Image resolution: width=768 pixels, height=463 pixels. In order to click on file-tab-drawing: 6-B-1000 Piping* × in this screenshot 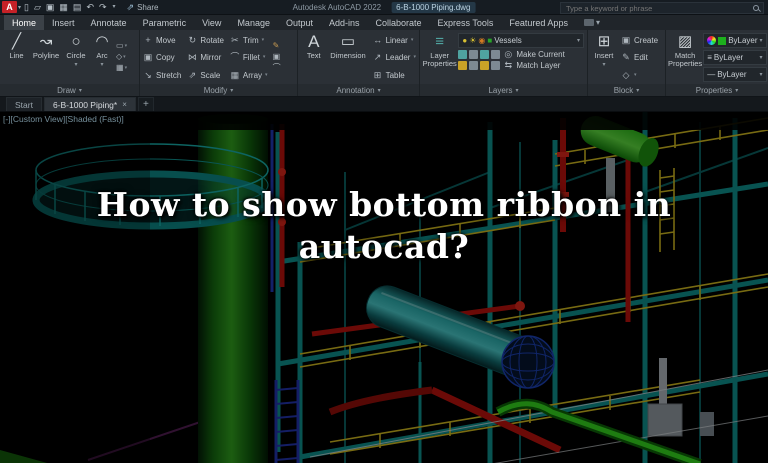, I will do `click(89, 104)`.